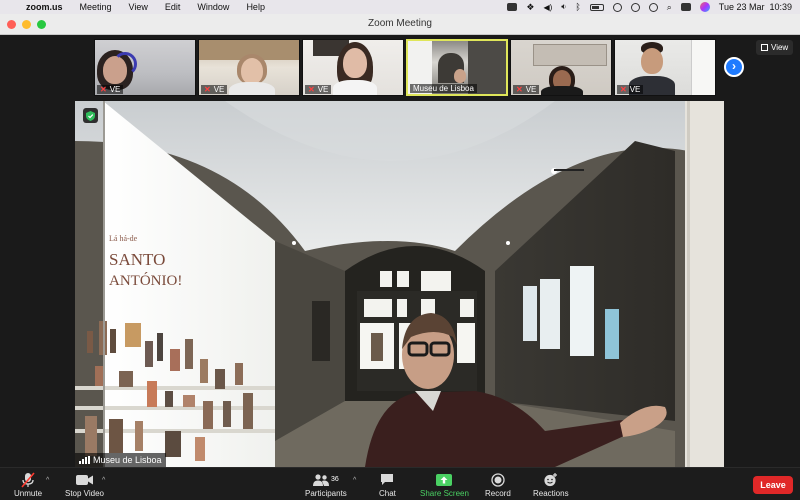 The width and height of the screenshot is (800, 500). I want to click on signal-bars-icon, so click(84, 460).